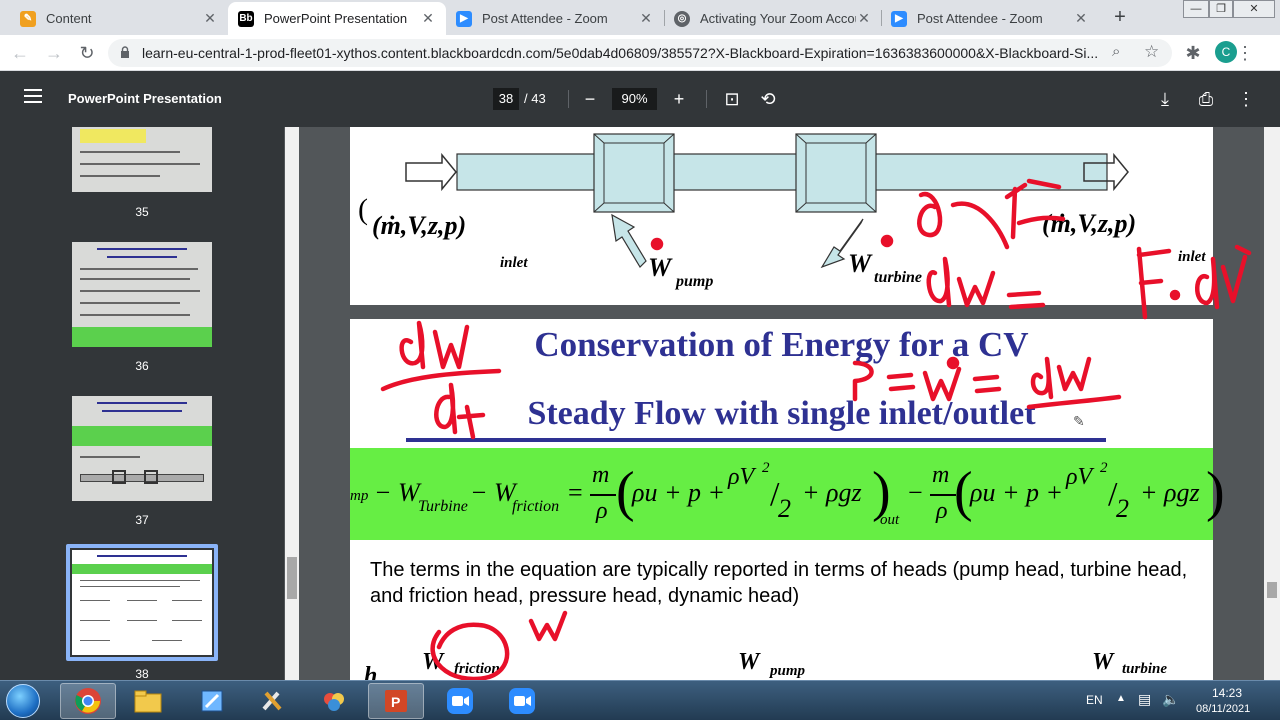  What do you see at coordinates (634, 99) in the screenshot?
I see `zoom-level-input: 90%` at bounding box center [634, 99].